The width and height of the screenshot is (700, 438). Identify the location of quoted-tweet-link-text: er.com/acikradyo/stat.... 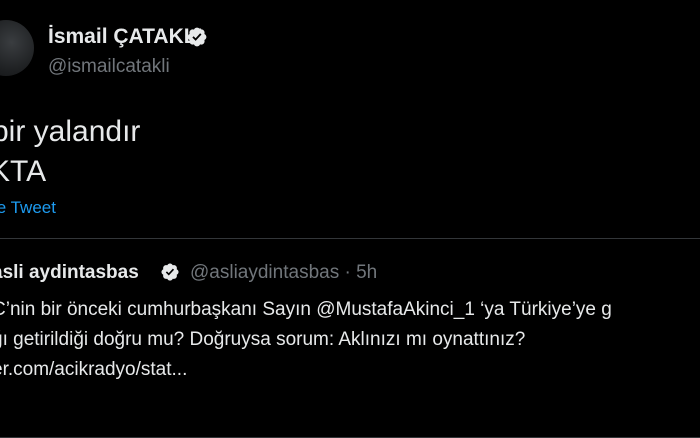
(93, 369).